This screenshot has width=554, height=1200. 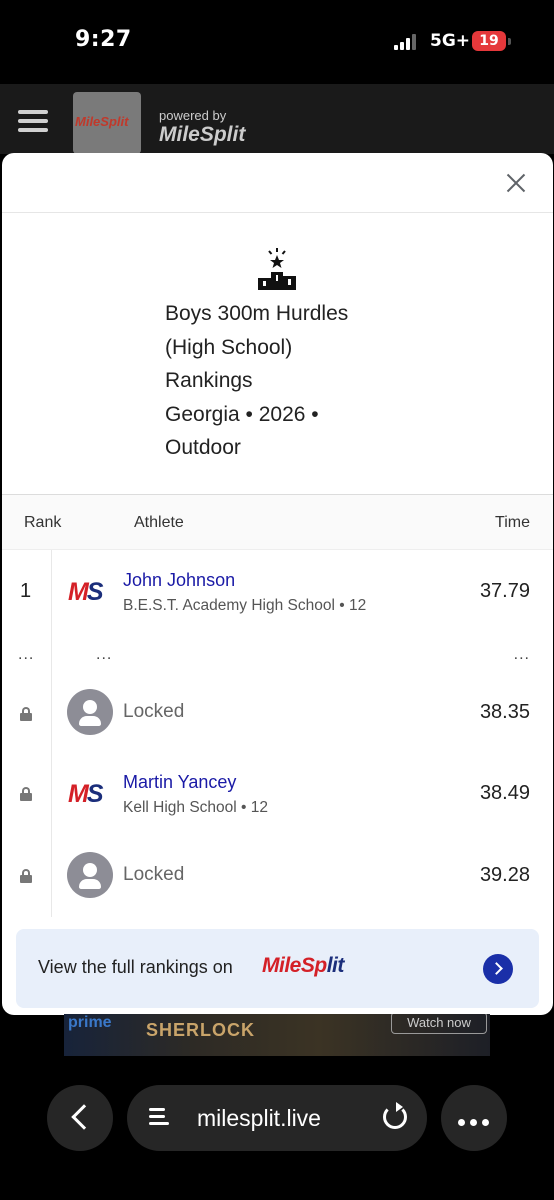 I want to click on more-button, so click(x=474, y=1118).